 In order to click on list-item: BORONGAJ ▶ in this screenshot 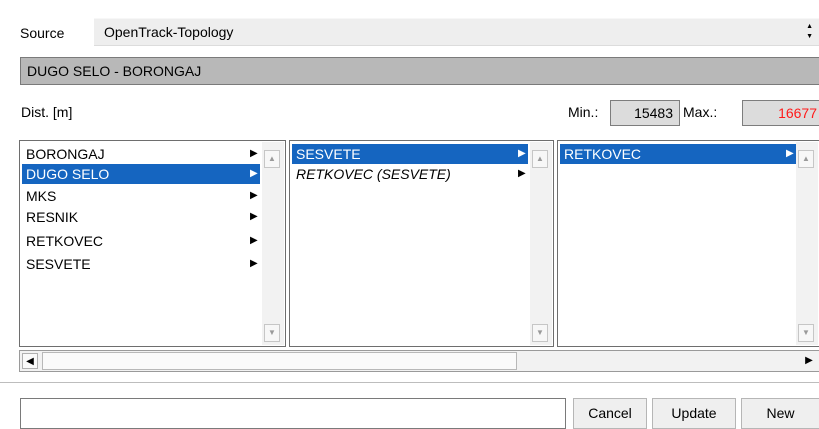, I will do `click(141, 154)`.